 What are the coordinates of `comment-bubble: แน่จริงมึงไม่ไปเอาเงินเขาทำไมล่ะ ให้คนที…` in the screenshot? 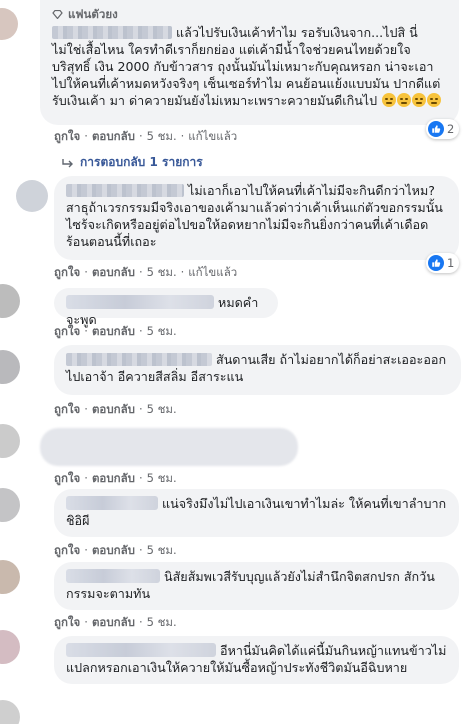 It's located at (256, 513).